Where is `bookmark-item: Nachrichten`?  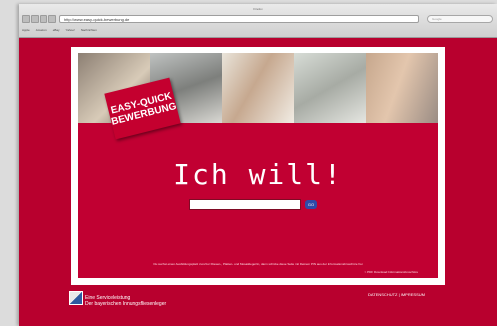 bookmark-item: Nachrichten is located at coordinates (89, 30).